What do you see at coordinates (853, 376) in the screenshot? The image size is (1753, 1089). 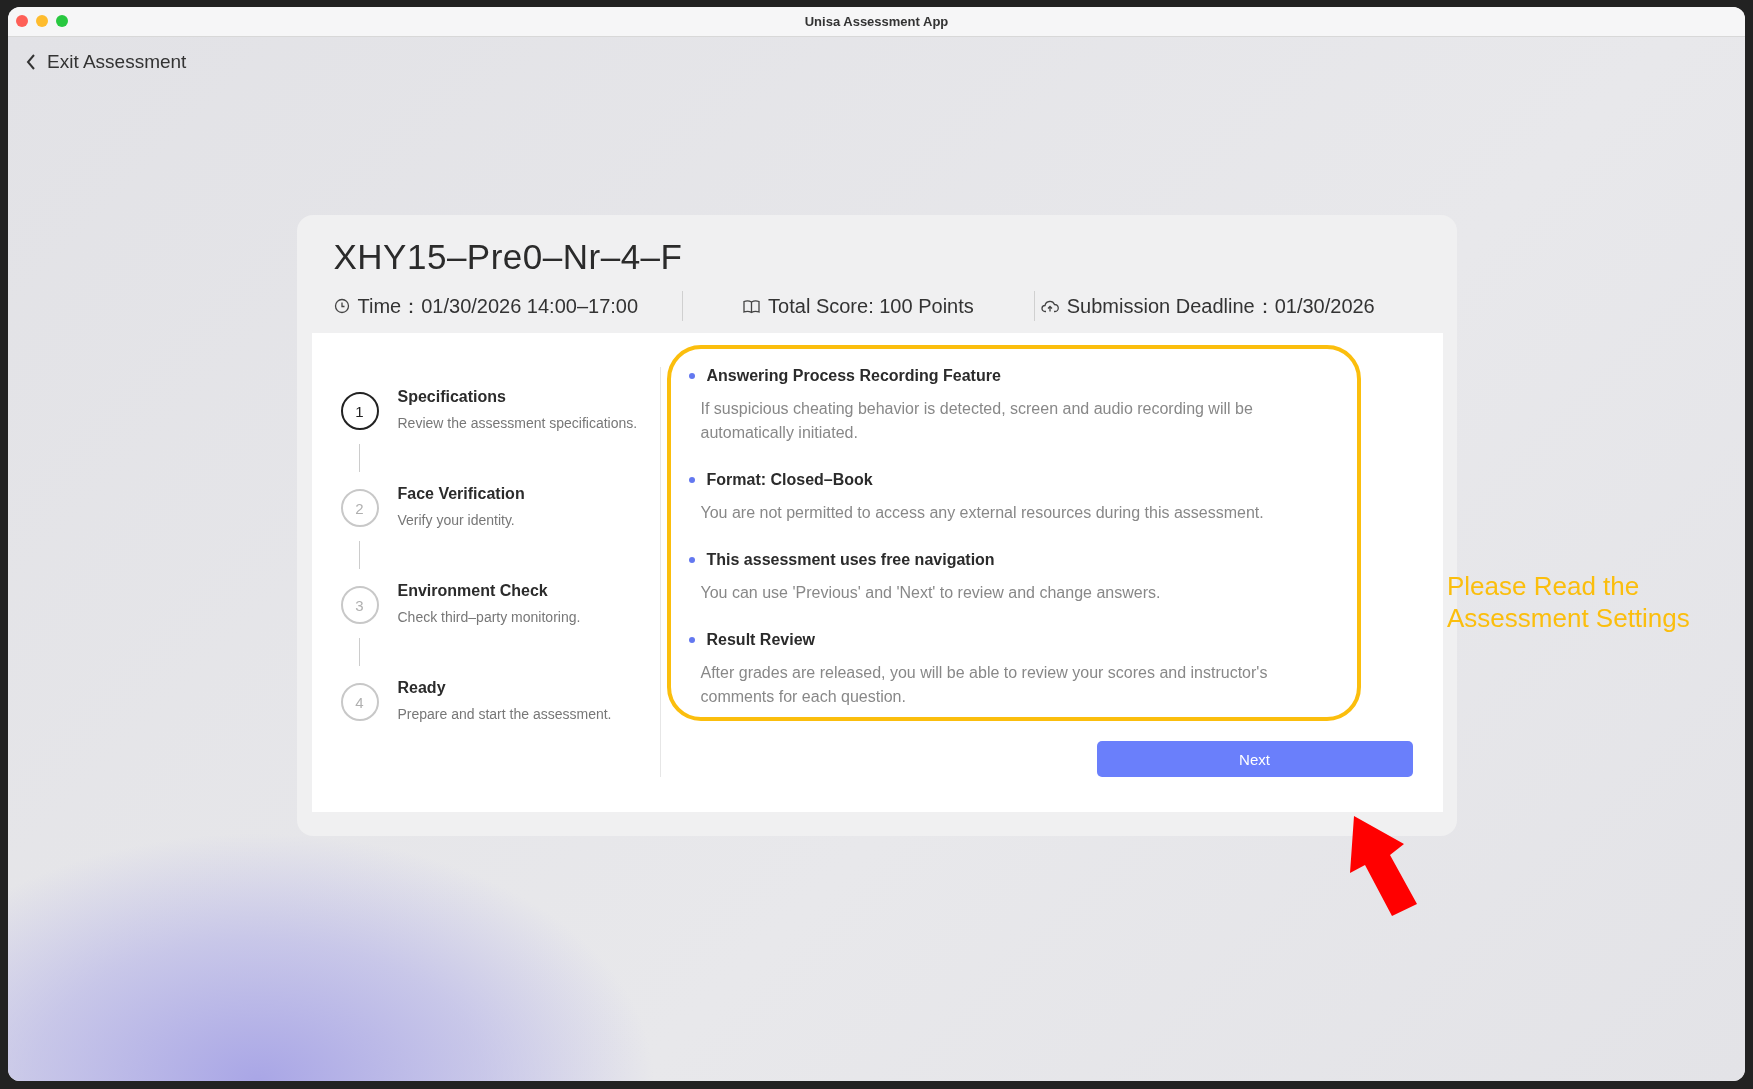 I see `setting-title: Answering Process Recording Feature` at bounding box center [853, 376].